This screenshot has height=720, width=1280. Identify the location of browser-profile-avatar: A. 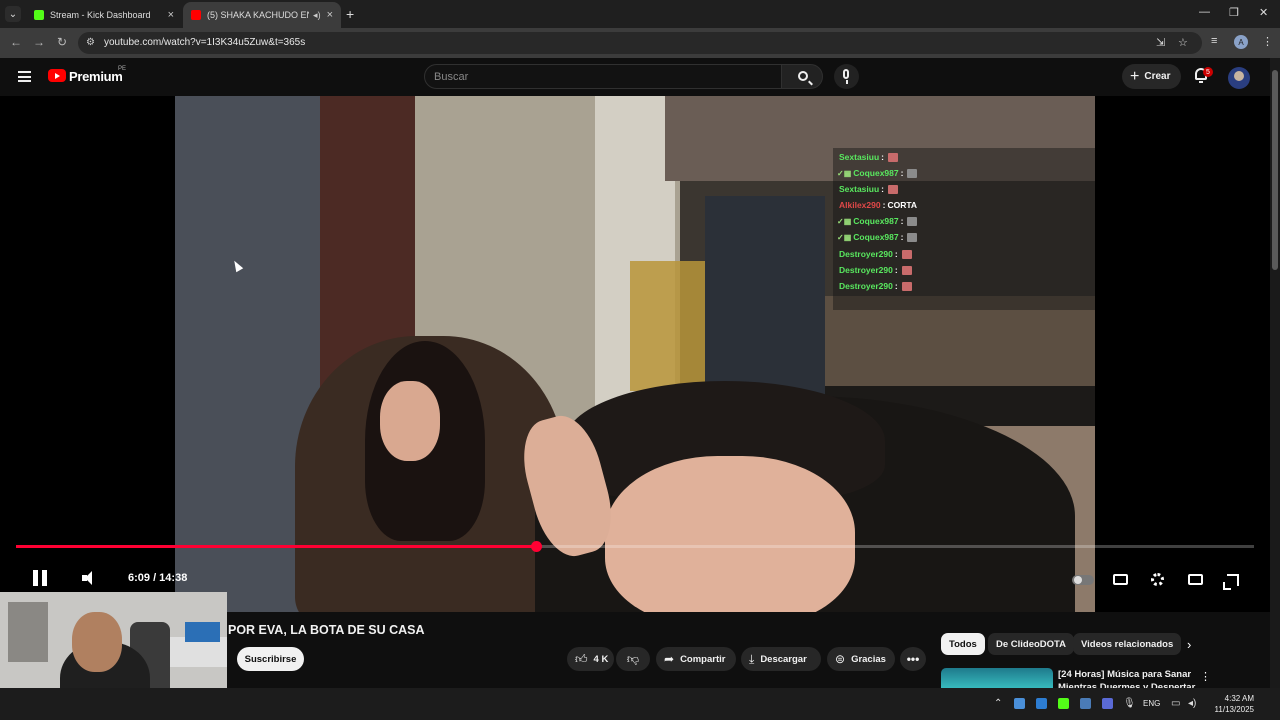
(1241, 42).